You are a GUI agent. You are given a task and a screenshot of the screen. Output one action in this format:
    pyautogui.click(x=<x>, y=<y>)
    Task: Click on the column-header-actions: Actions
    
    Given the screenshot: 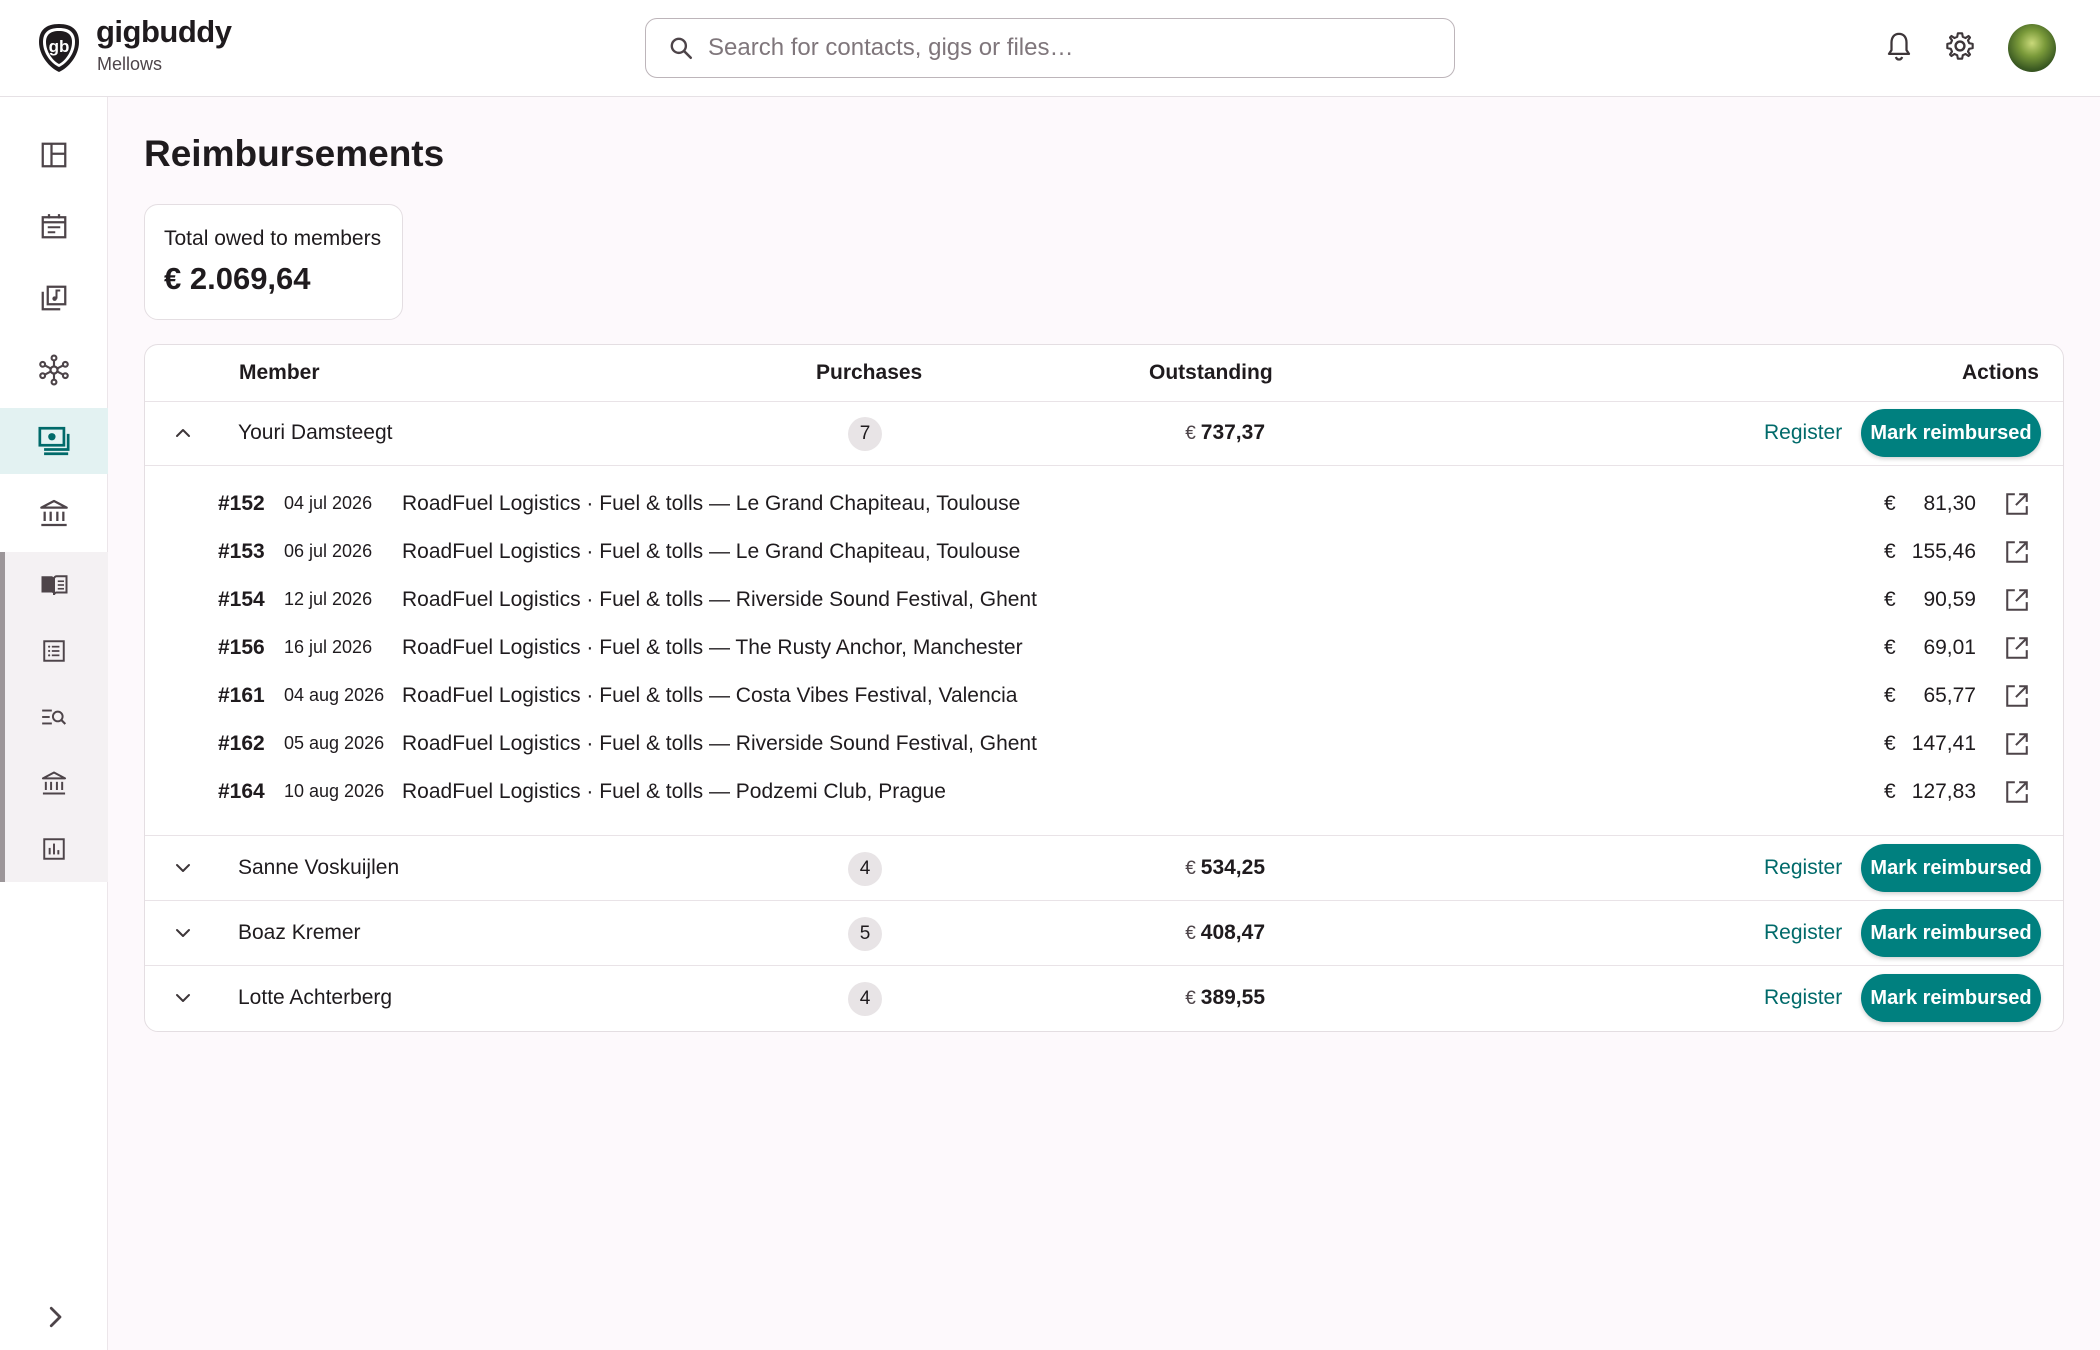 What is the action you would take?
    pyautogui.click(x=2000, y=372)
    